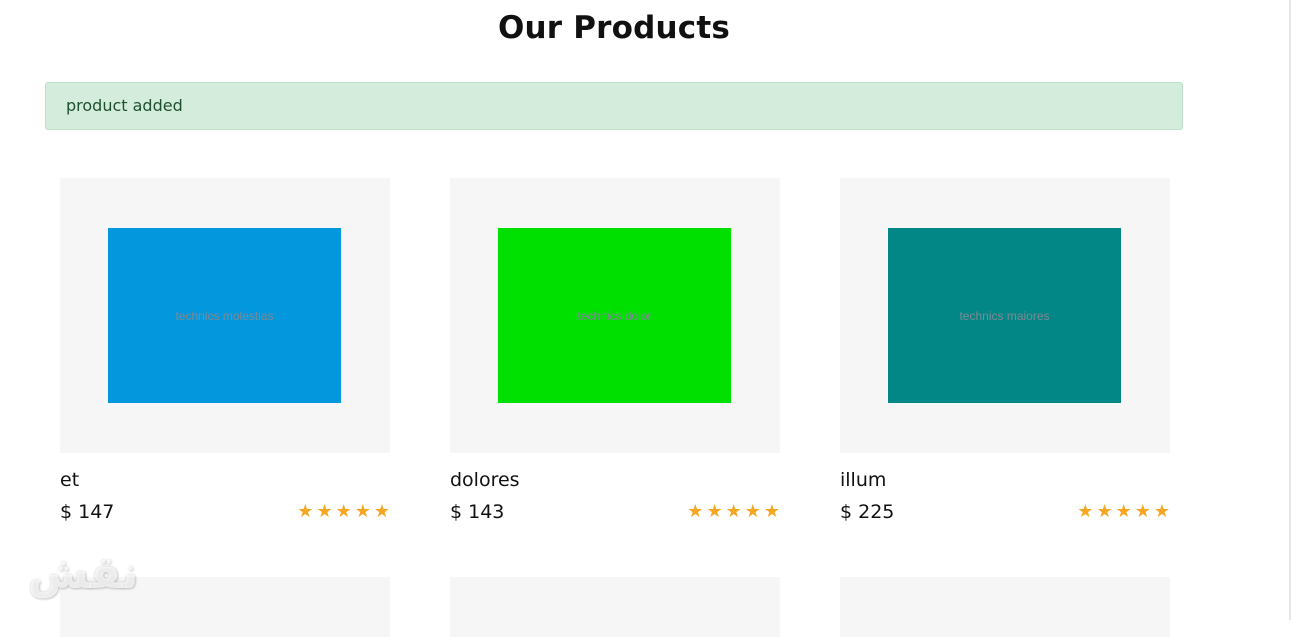 The width and height of the screenshot is (1291, 637). I want to click on product-image-text: technics maiores, so click(1004, 315).